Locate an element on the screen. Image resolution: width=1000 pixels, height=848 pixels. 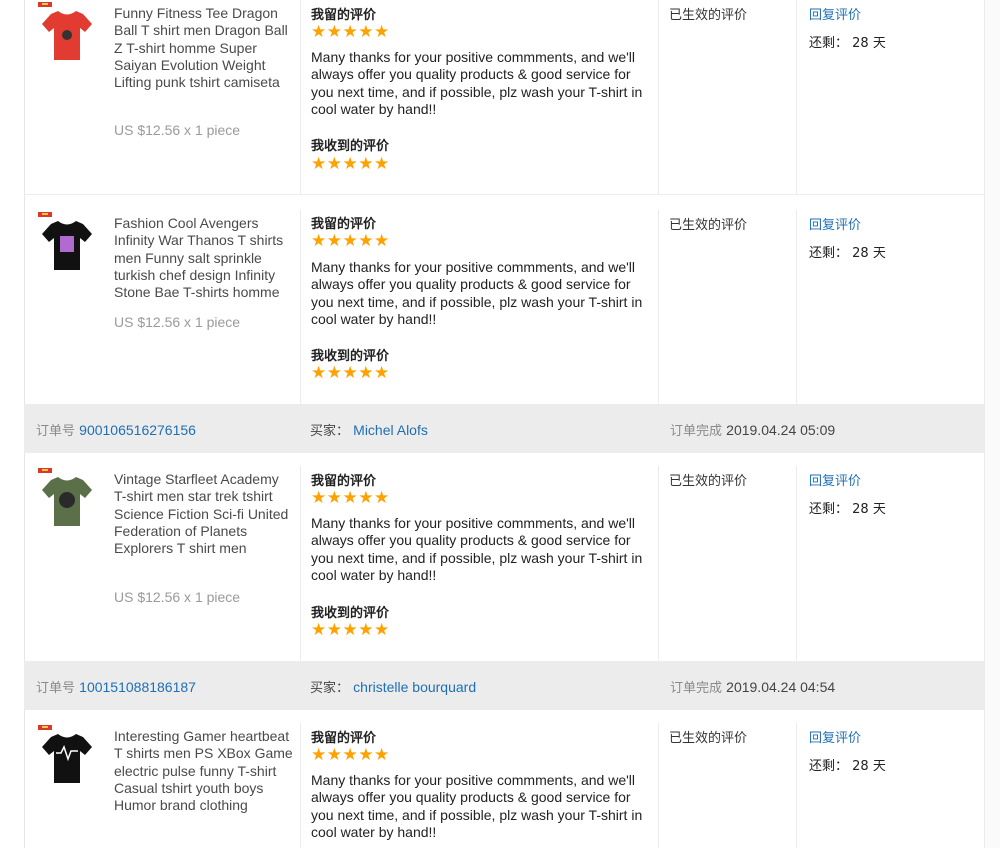
buyer-group: 买家： christelle bourquard is located at coordinates (393, 686).